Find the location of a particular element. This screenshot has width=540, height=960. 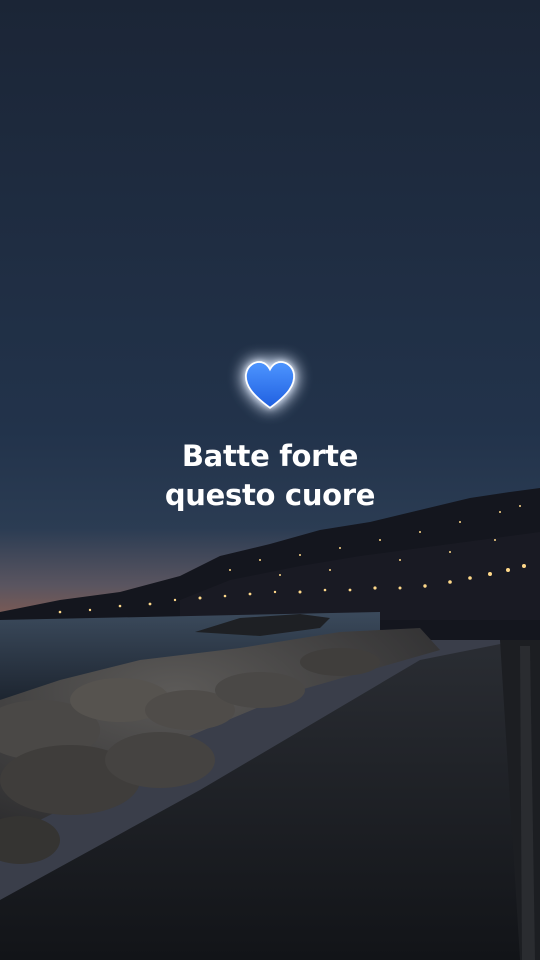

caption-line-1: Batte forte is located at coordinates (270, 456).